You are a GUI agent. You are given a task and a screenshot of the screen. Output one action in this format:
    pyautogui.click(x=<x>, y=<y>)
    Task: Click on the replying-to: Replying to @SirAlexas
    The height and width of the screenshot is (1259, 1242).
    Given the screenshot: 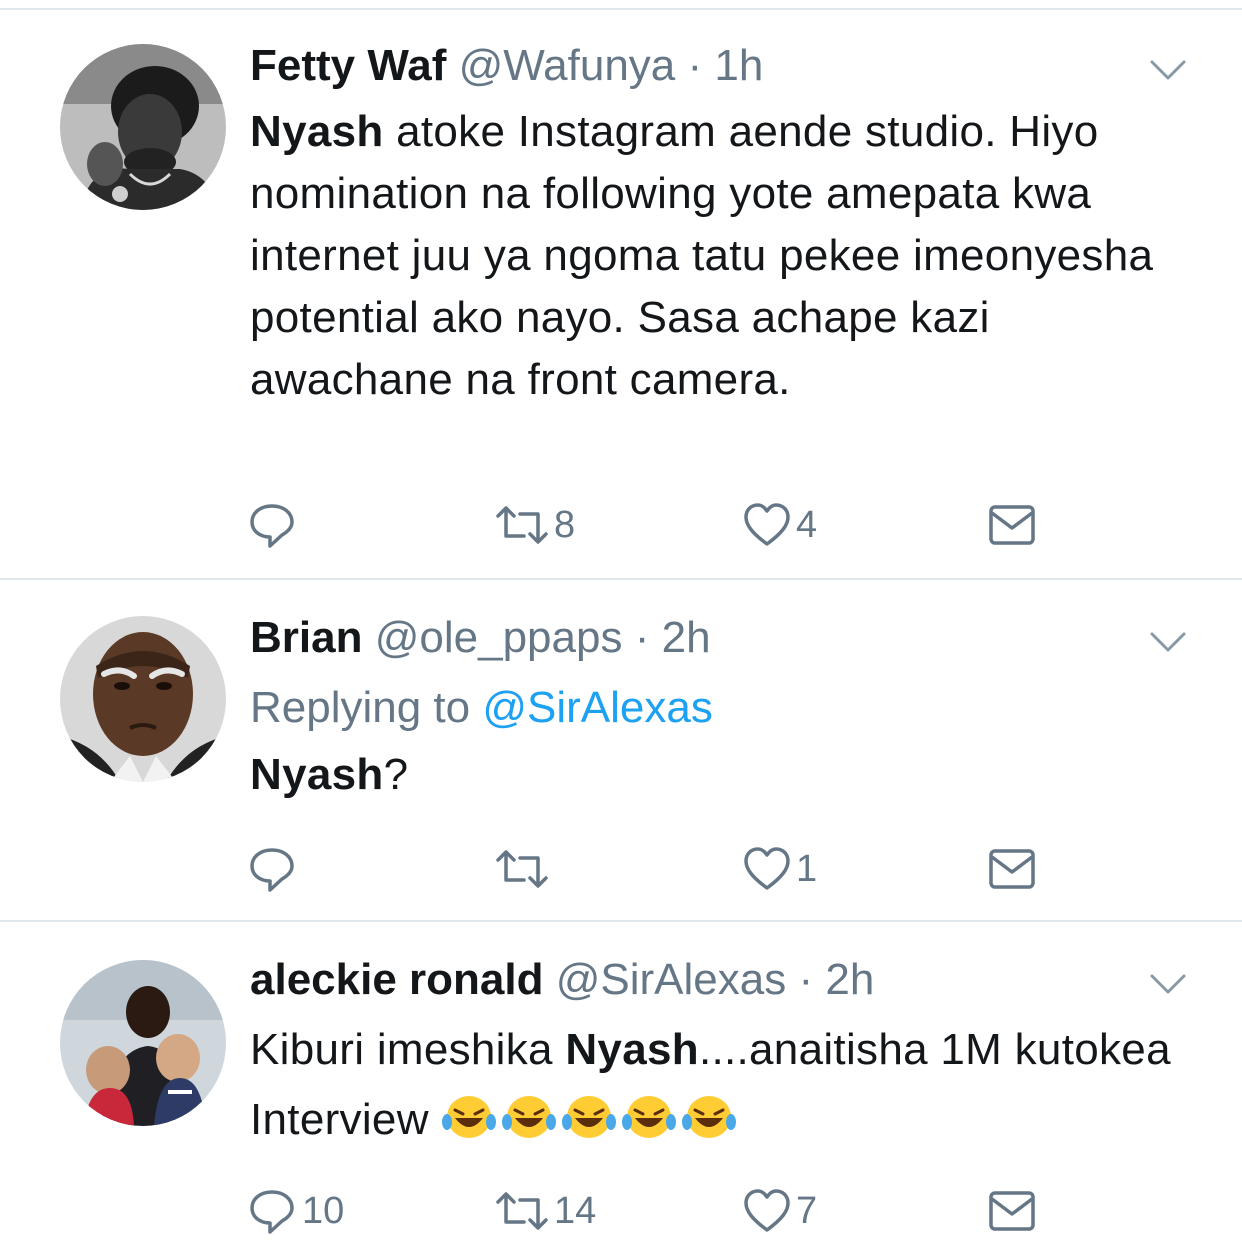 What is the action you would take?
    pyautogui.click(x=720, y=708)
    